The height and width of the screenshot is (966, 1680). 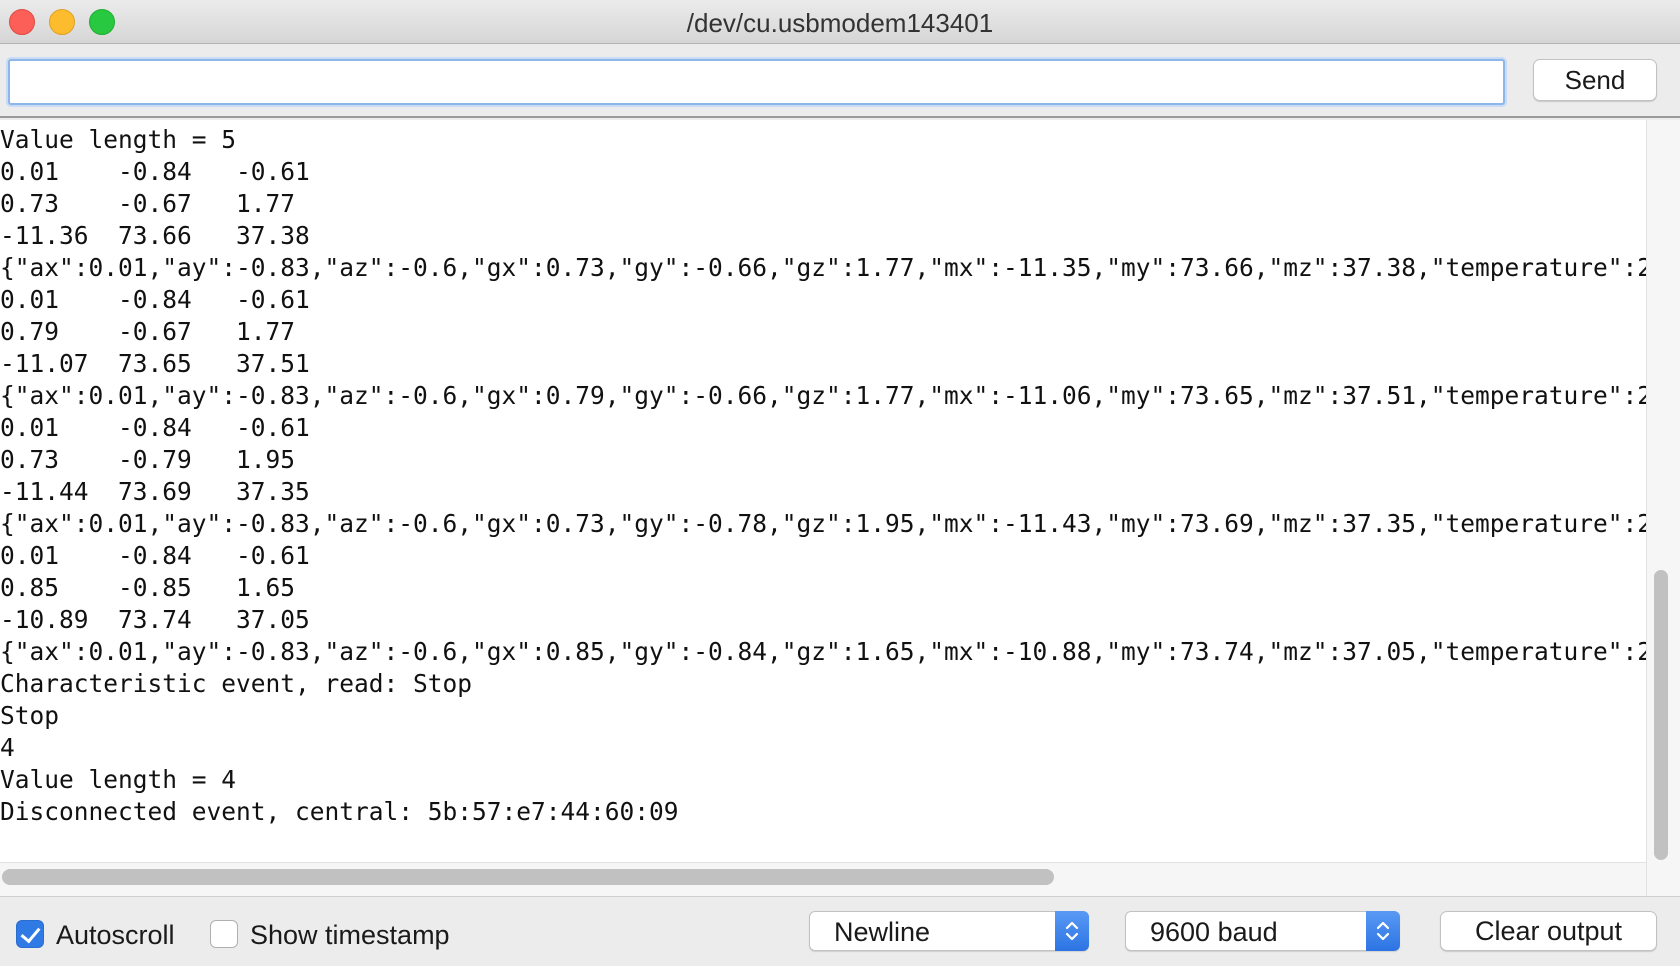 What do you see at coordinates (155, 491) in the screenshot?
I see `output-line: -11.44 73.69 37.35` at bounding box center [155, 491].